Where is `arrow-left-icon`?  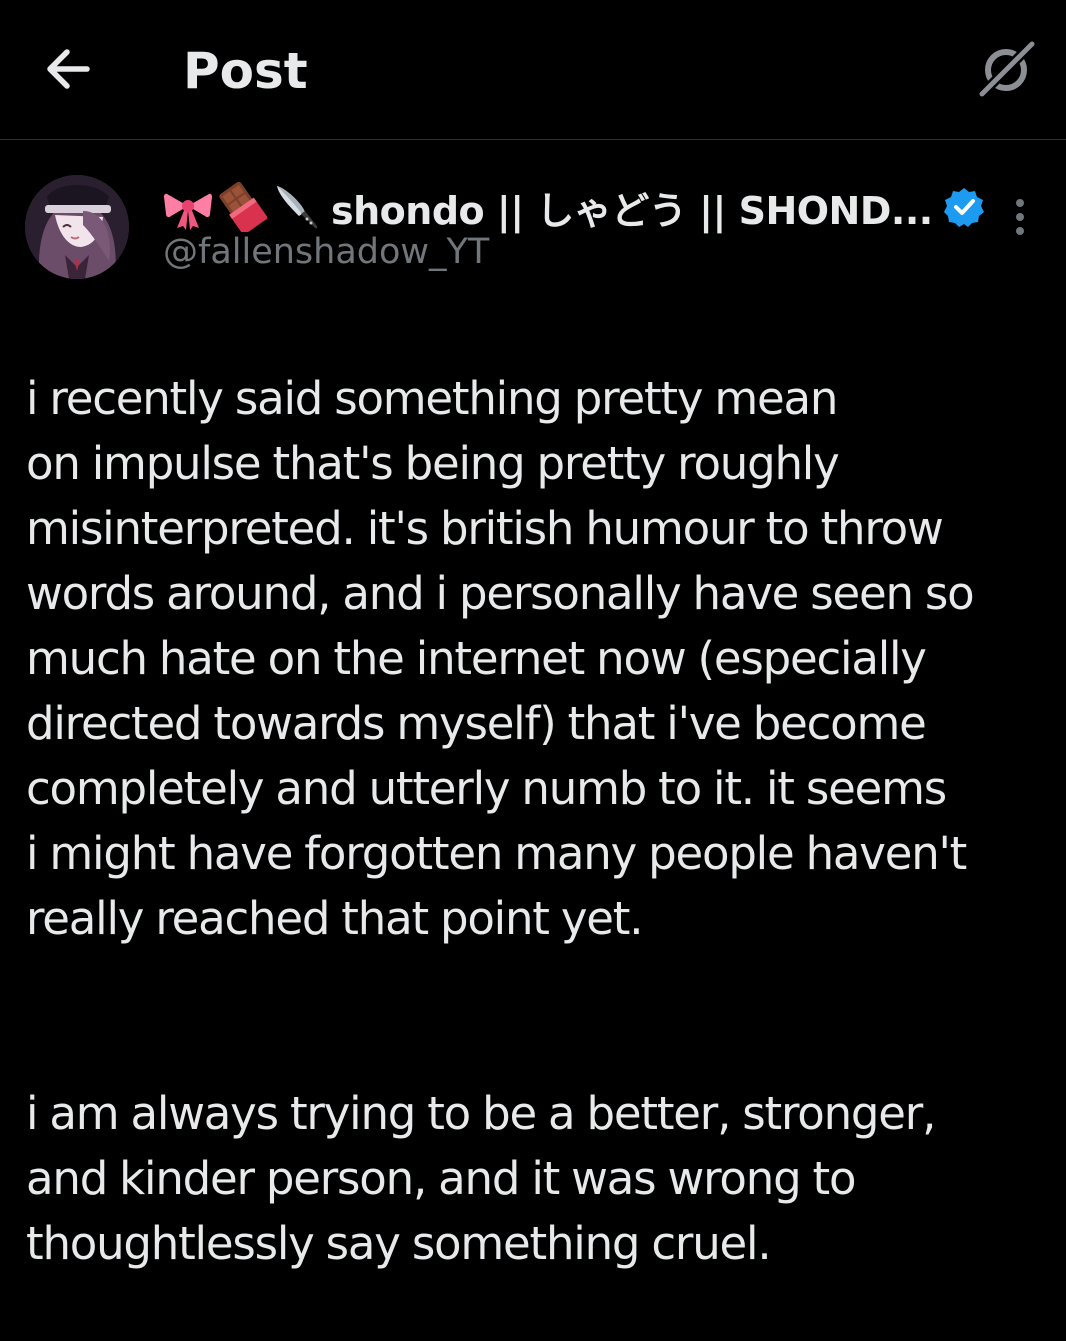
arrow-left-icon is located at coordinates (68, 69).